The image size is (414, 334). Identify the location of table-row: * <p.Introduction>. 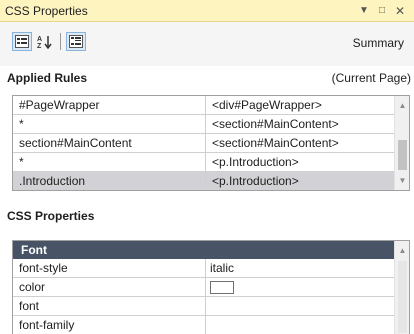
(204, 162).